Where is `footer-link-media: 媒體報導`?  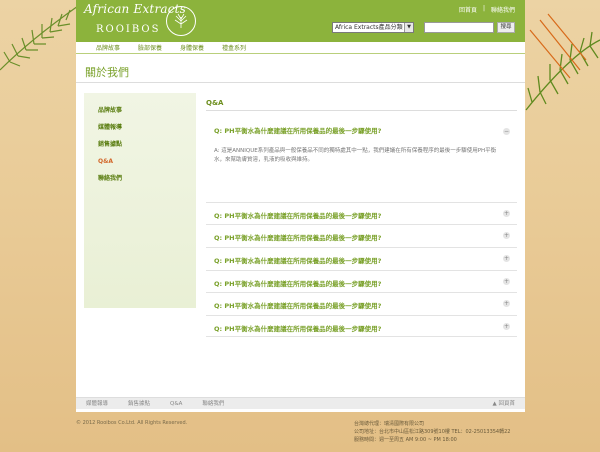 footer-link-media: 媒體報導 is located at coordinates (97, 404).